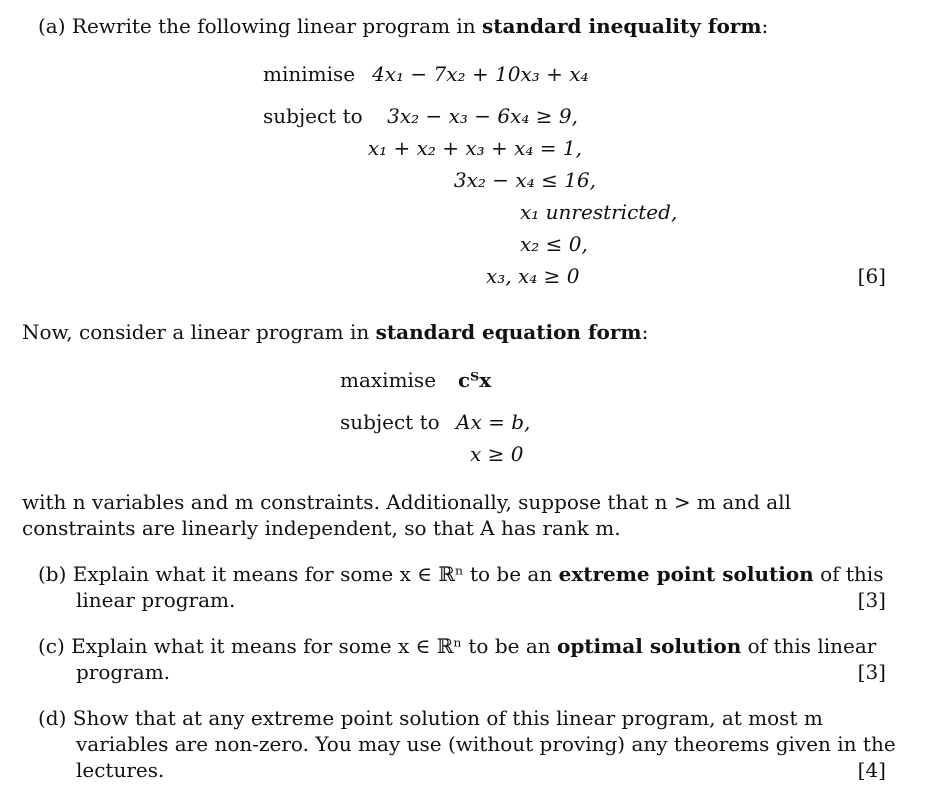  What do you see at coordinates (120, 770) in the screenshot?
I see `part-d-line3: lectures.` at bounding box center [120, 770].